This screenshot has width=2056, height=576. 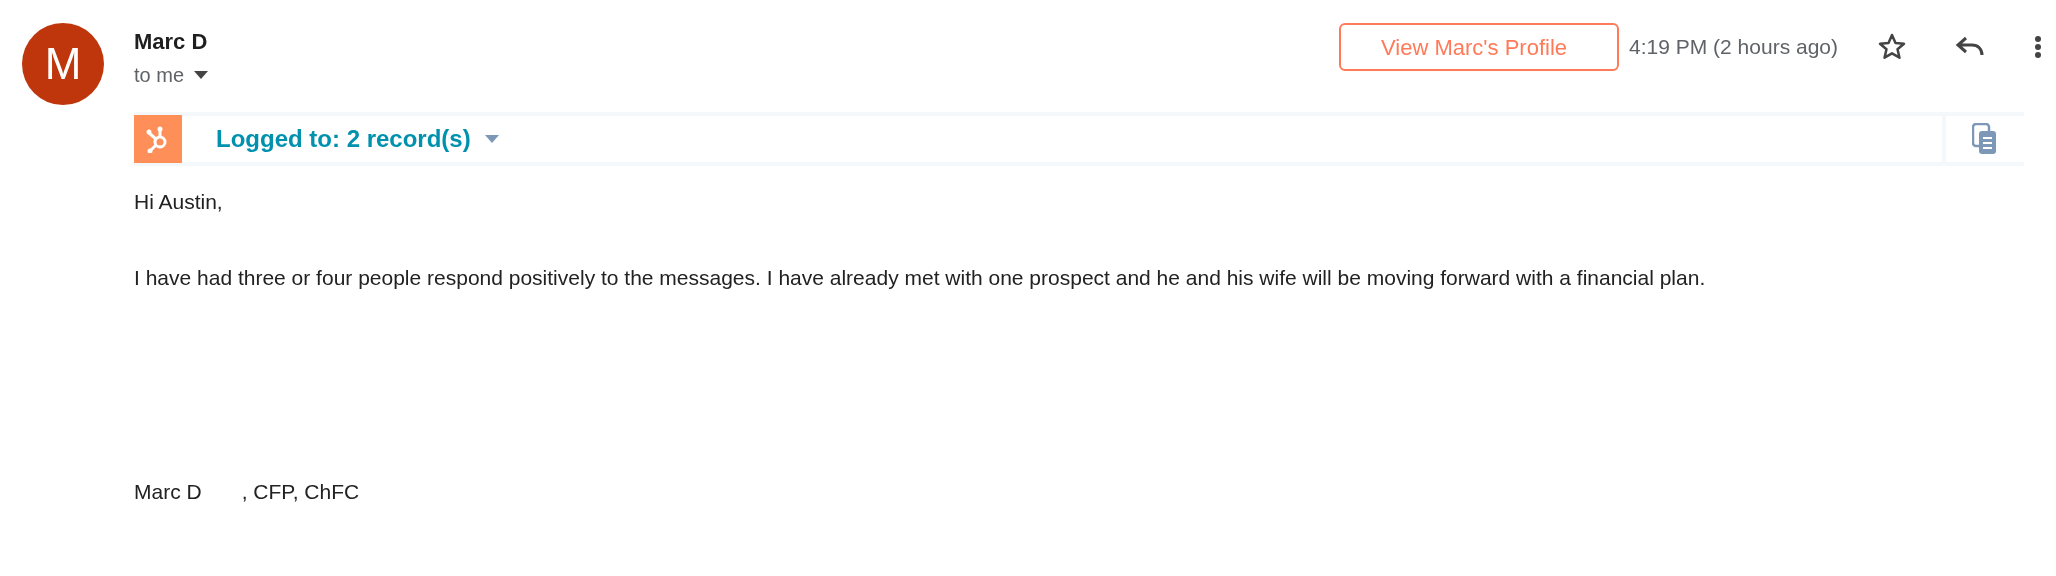 I want to click on signature-credentials: , CFP, ChFC, so click(x=300, y=492).